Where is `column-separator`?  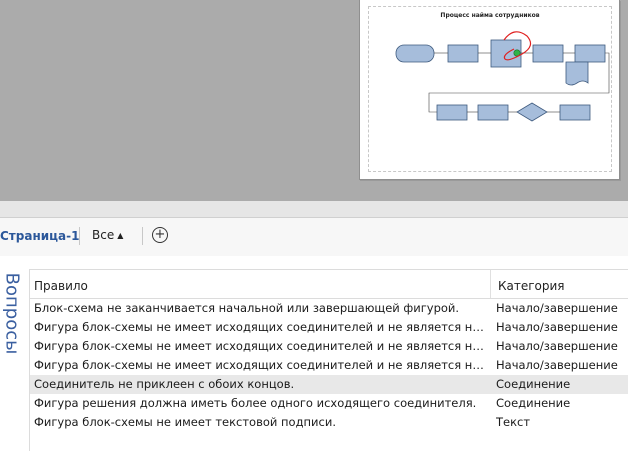
column-separator is located at coordinates (490, 284).